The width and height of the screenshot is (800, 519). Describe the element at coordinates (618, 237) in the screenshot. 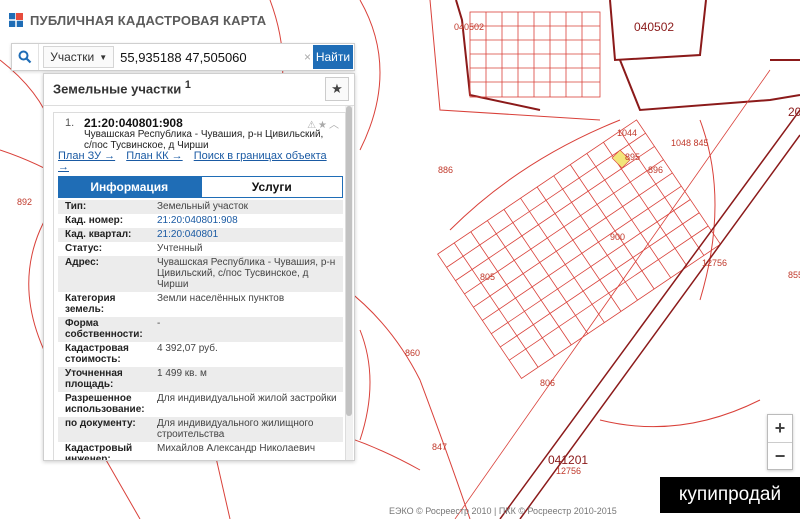

I see `map-label: 900` at that location.